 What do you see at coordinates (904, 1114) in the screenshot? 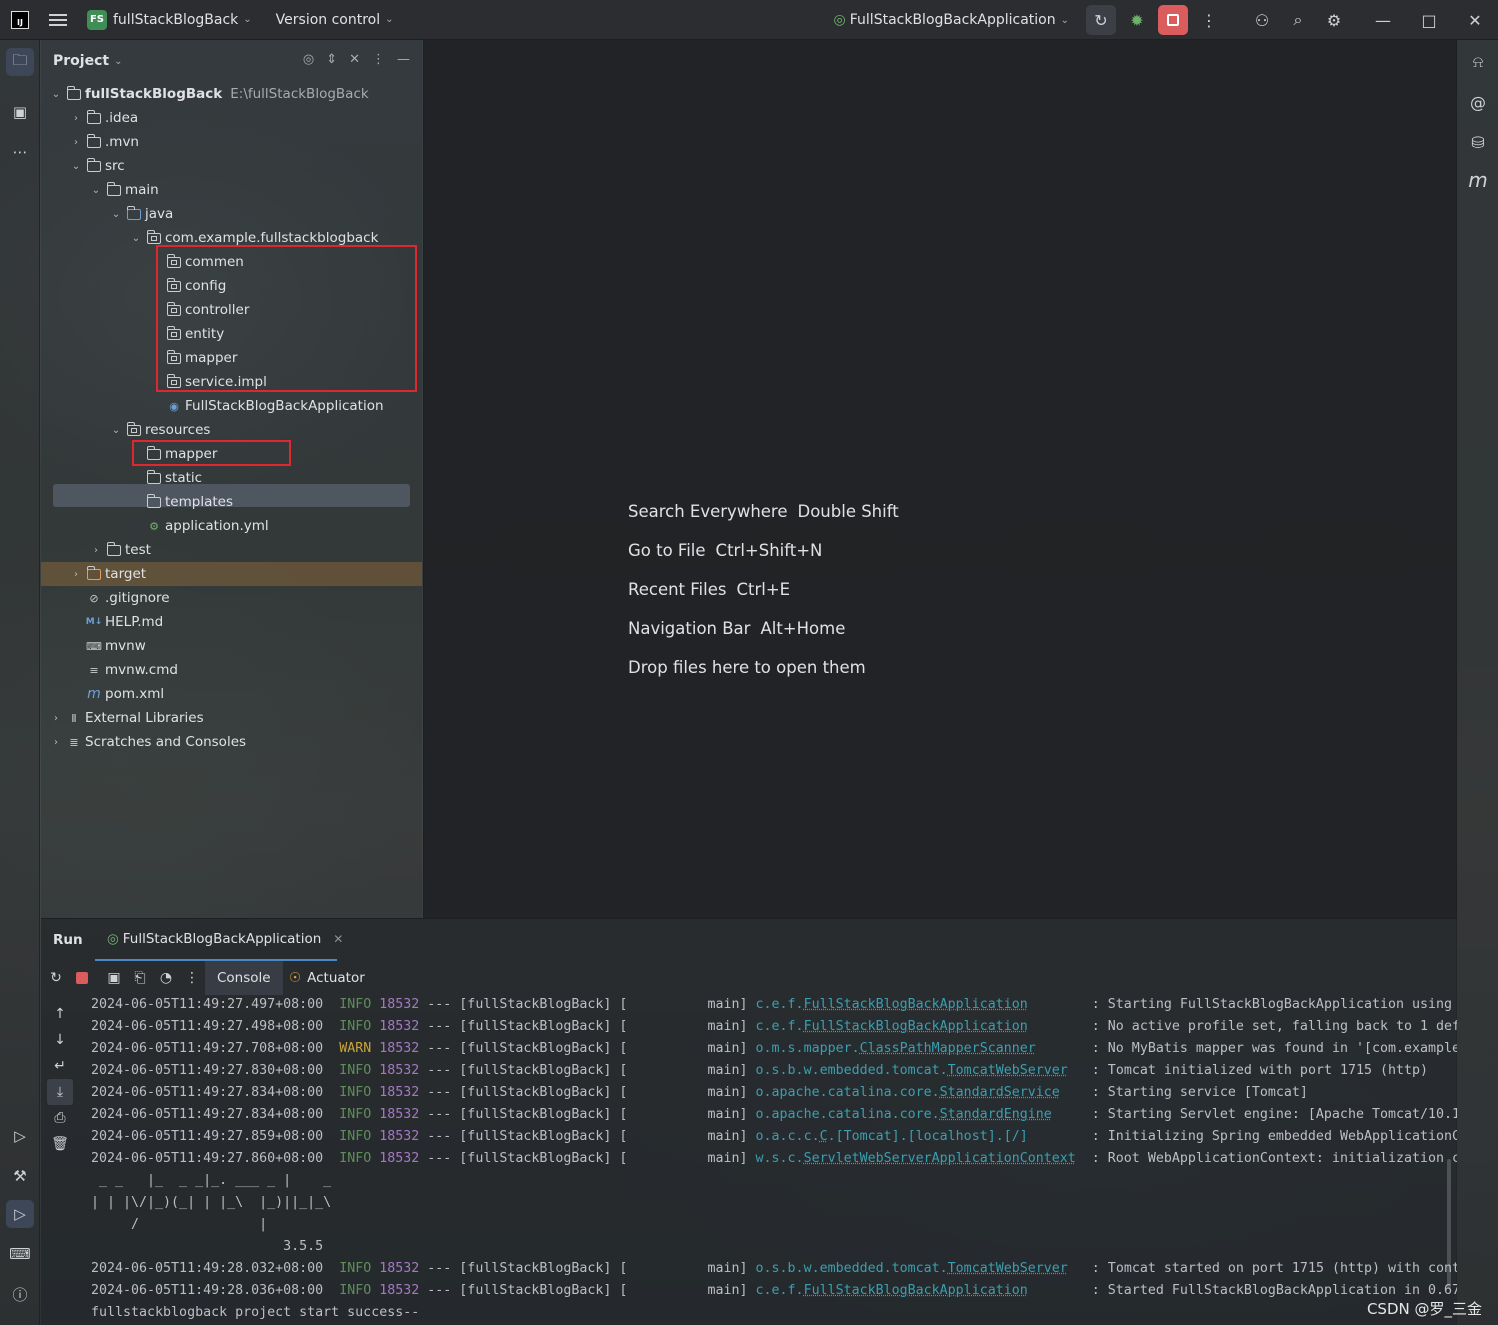
I see `log-logger: o.apache.catalina.core.StandardEngine` at bounding box center [904, 1114].